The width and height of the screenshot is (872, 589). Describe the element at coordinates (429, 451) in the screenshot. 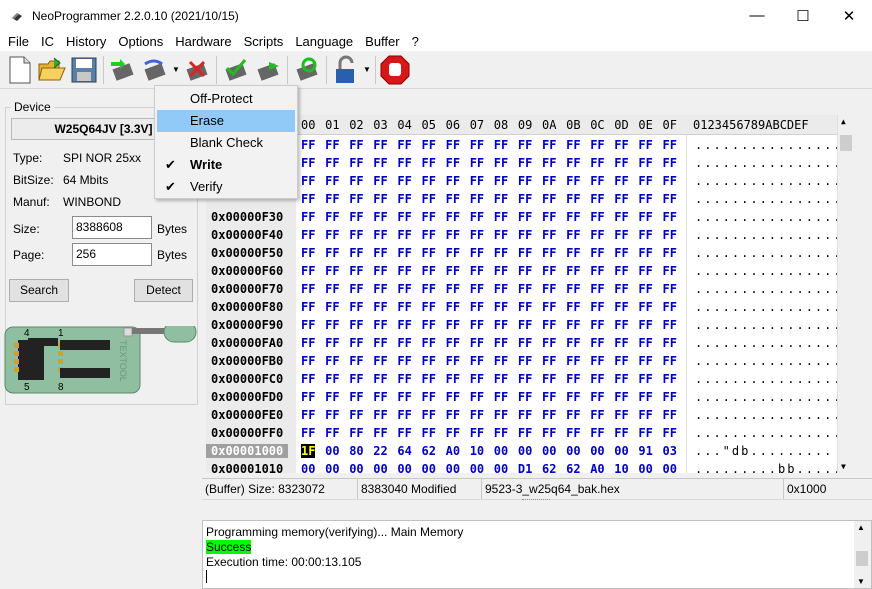

I see `hex-byte: 62` at that location.